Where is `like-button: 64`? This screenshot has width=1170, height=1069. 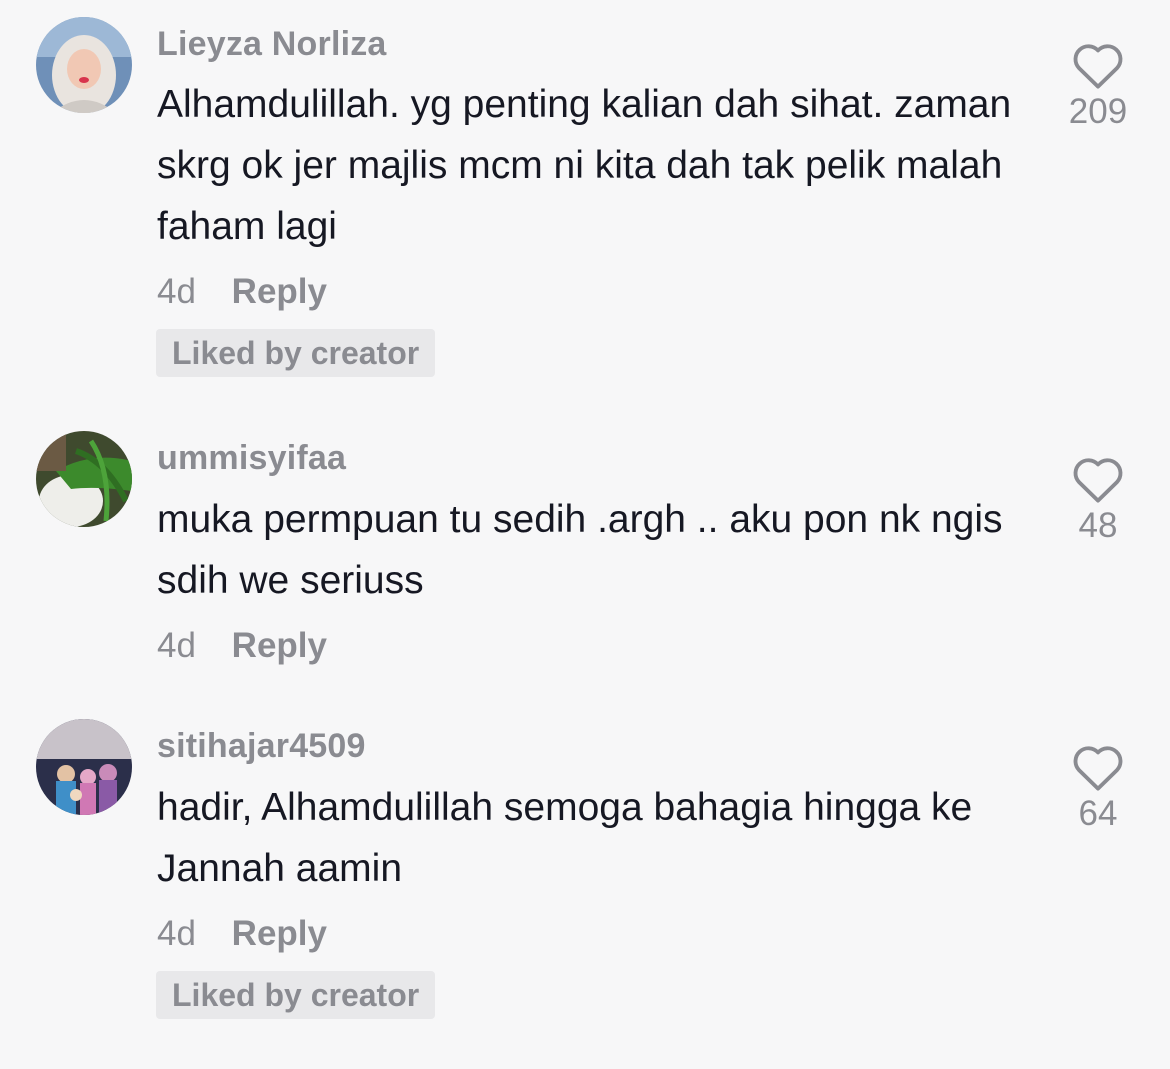
like-button: 64 is located at coordinates (1098, 788).